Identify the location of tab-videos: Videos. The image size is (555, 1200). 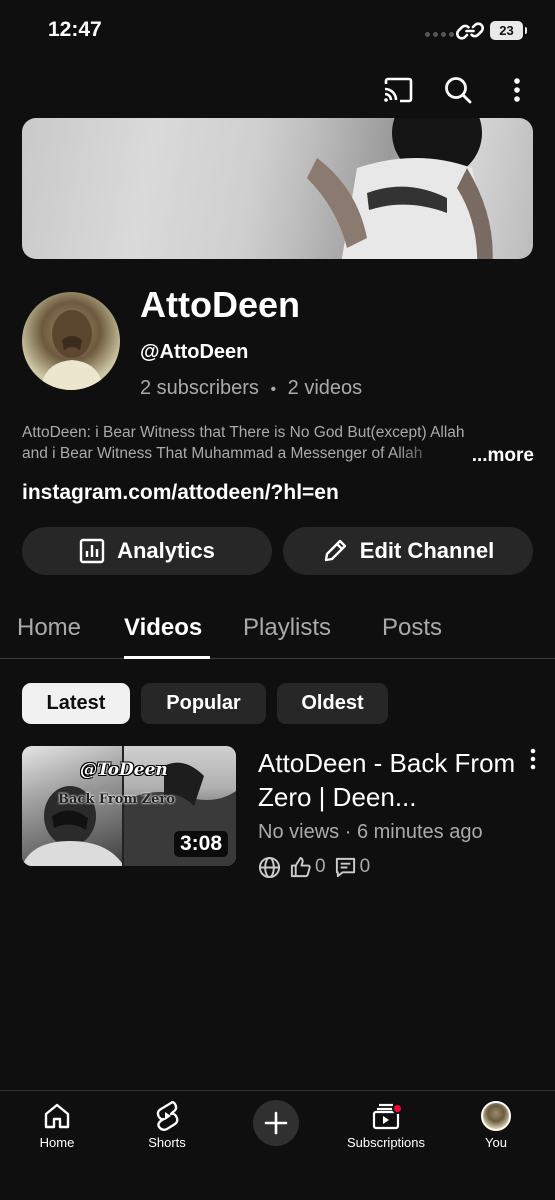
(163, 628).